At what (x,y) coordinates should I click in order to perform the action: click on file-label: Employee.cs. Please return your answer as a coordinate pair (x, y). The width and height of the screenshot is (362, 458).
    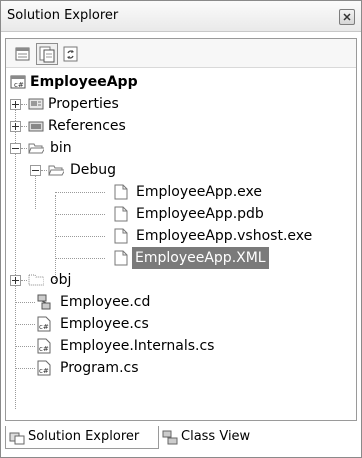
    Looking at the image, I should click on (104, 324).